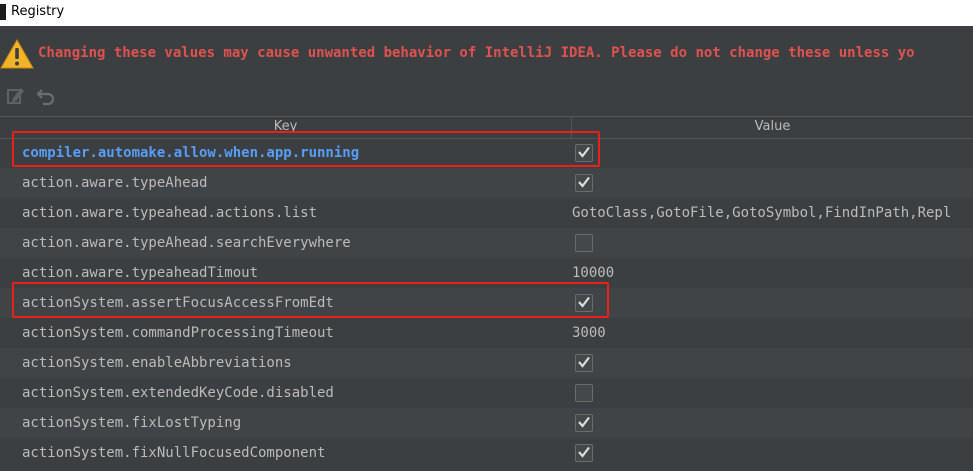 Image resolution: width=973 pixels, height=471 pixels. Describe the element at coordinates (486, 363) in the screenshot. I see `table-row: actionSystem.enableAbbreviations` at that location.